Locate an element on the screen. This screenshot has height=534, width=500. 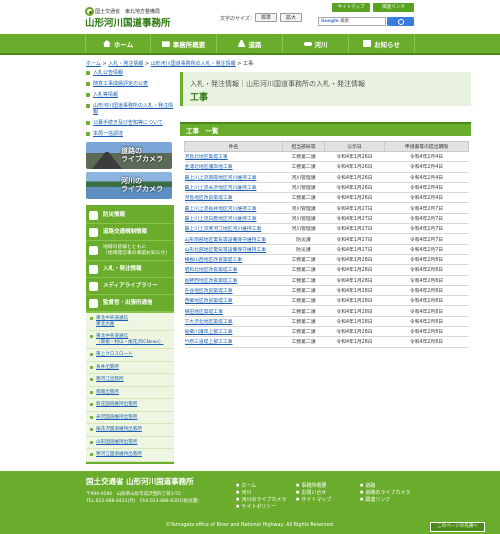
submenu-item: 長井出張所 is located at coordinates (130, 368).